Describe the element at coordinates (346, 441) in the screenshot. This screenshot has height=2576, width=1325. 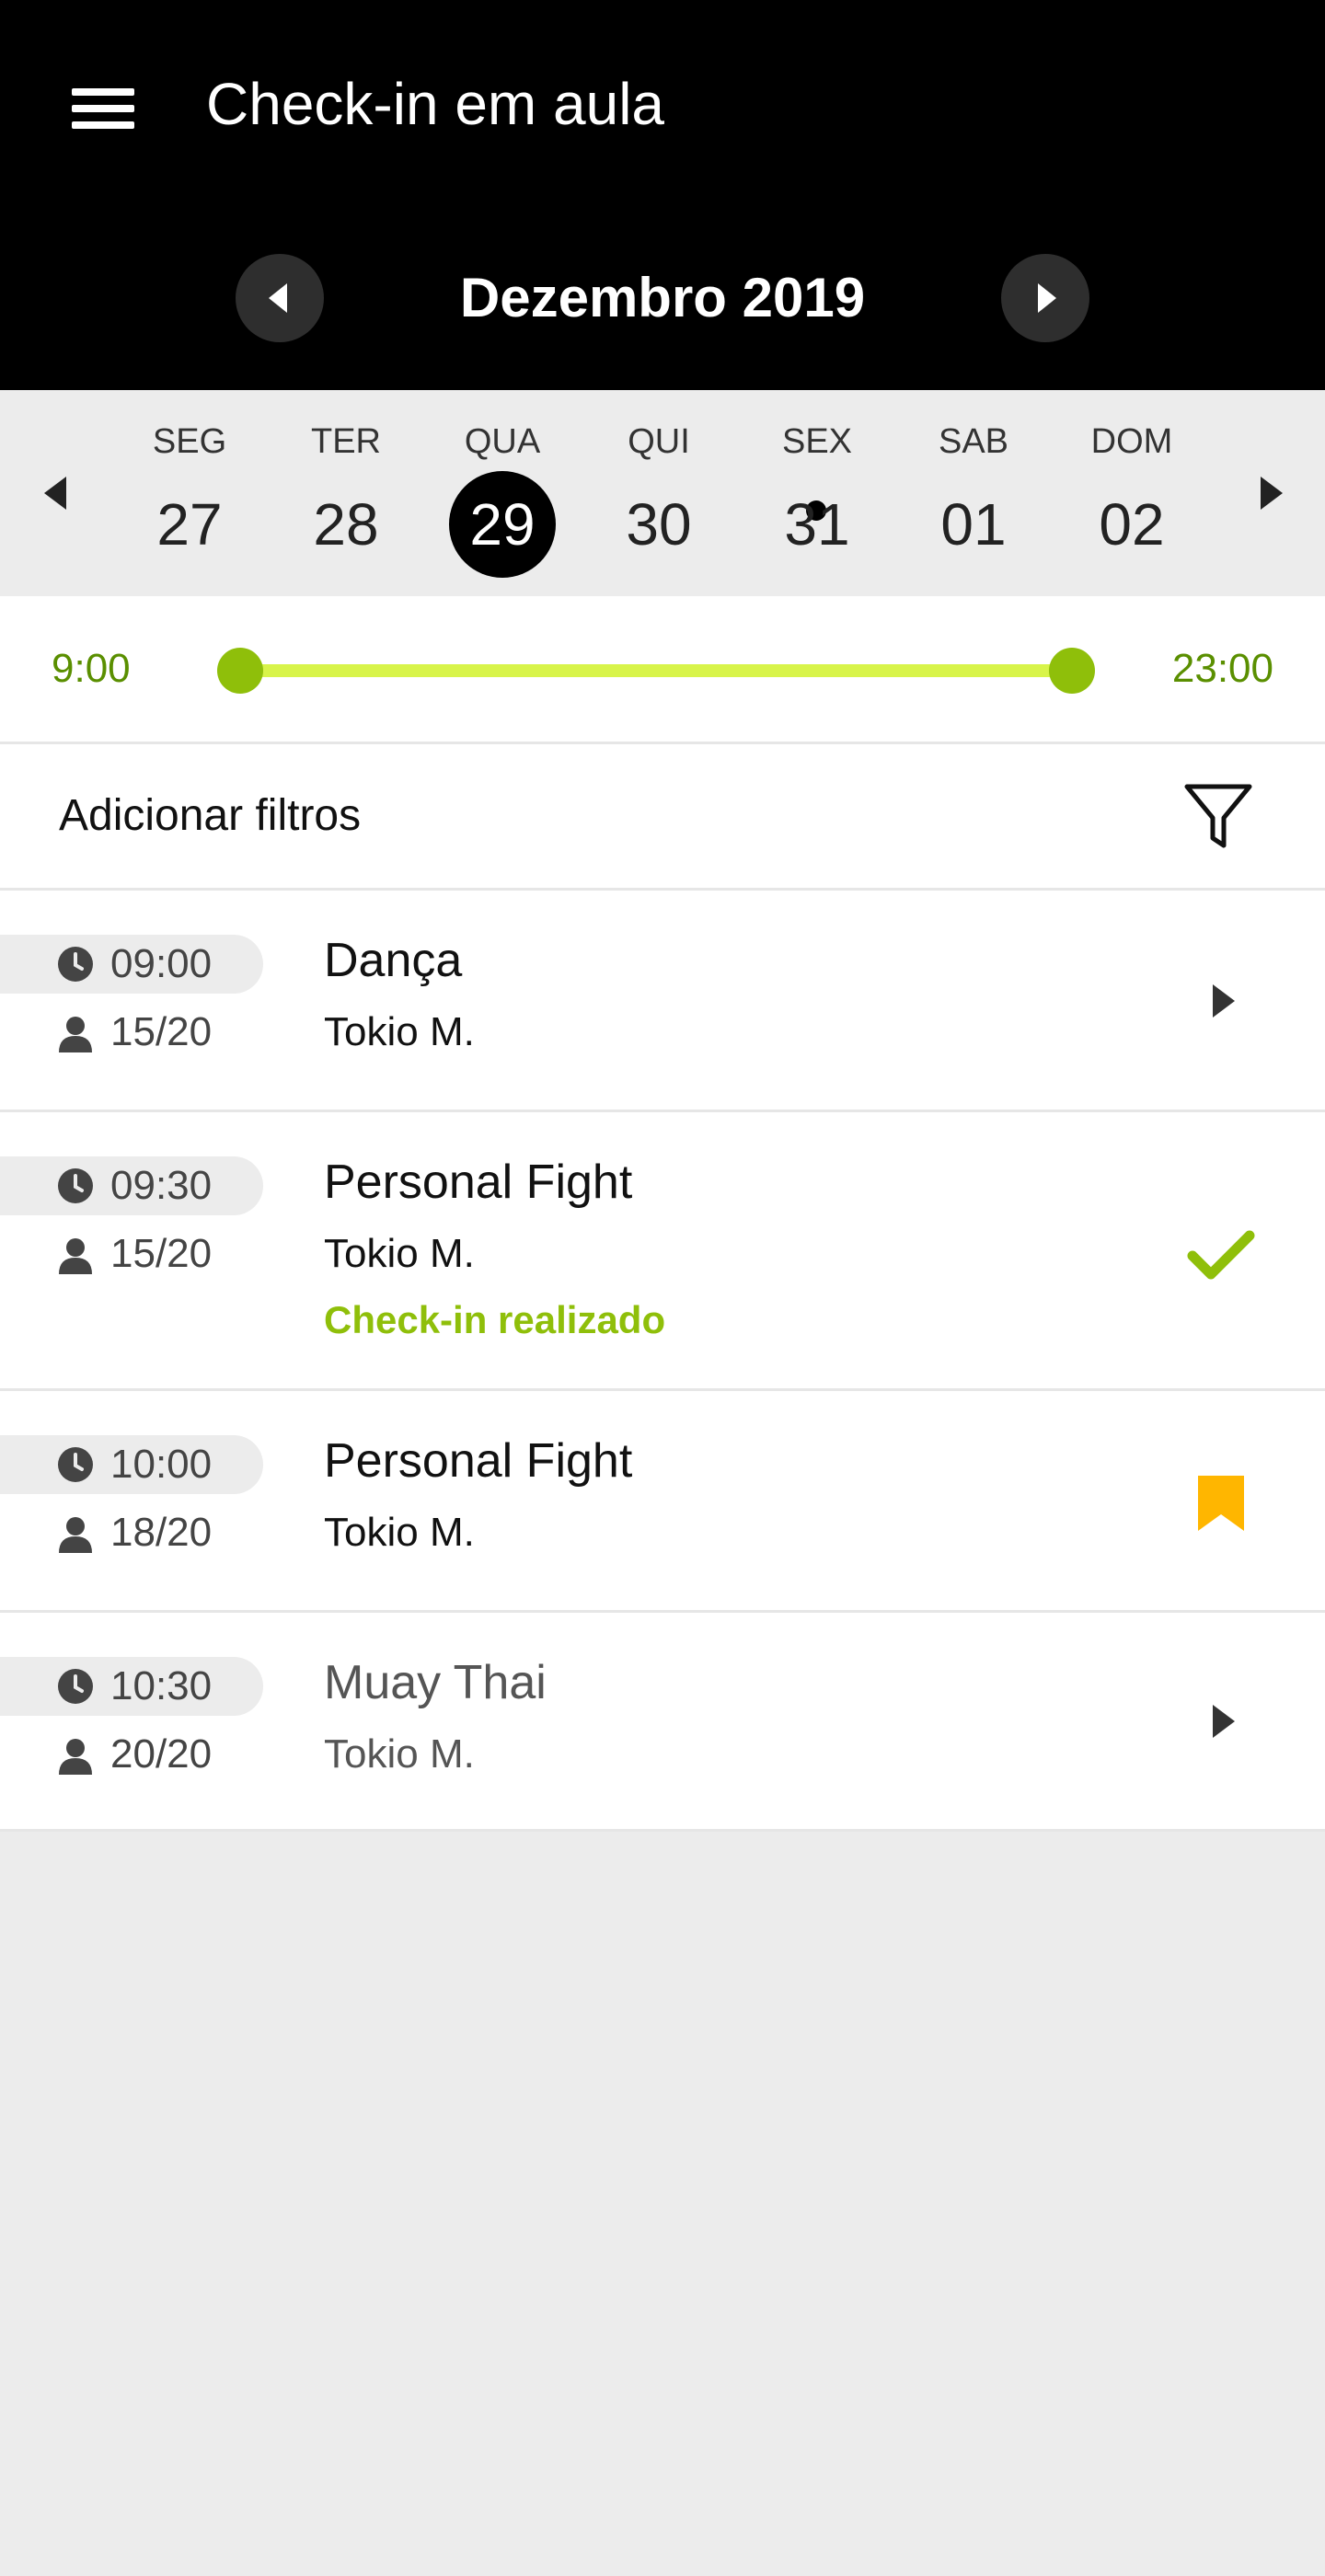
I see `day-name: TER` at that location.